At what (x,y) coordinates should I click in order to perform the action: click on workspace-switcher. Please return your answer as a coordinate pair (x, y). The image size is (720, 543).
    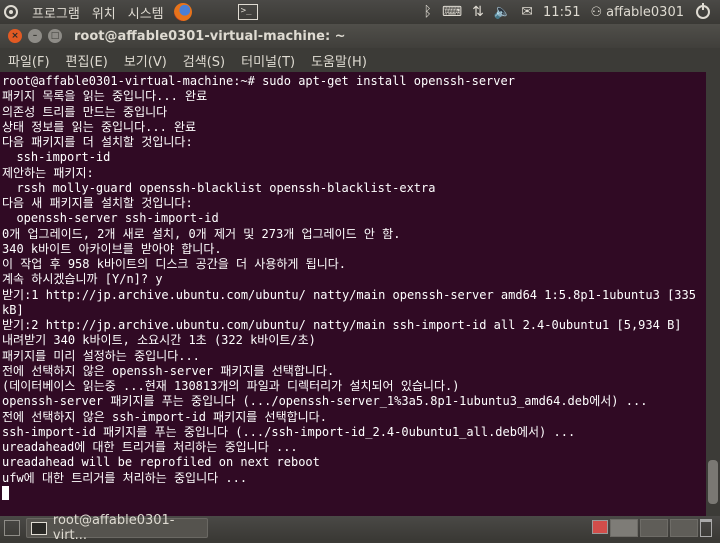
    Looking at the image, I should click on (654, 528).